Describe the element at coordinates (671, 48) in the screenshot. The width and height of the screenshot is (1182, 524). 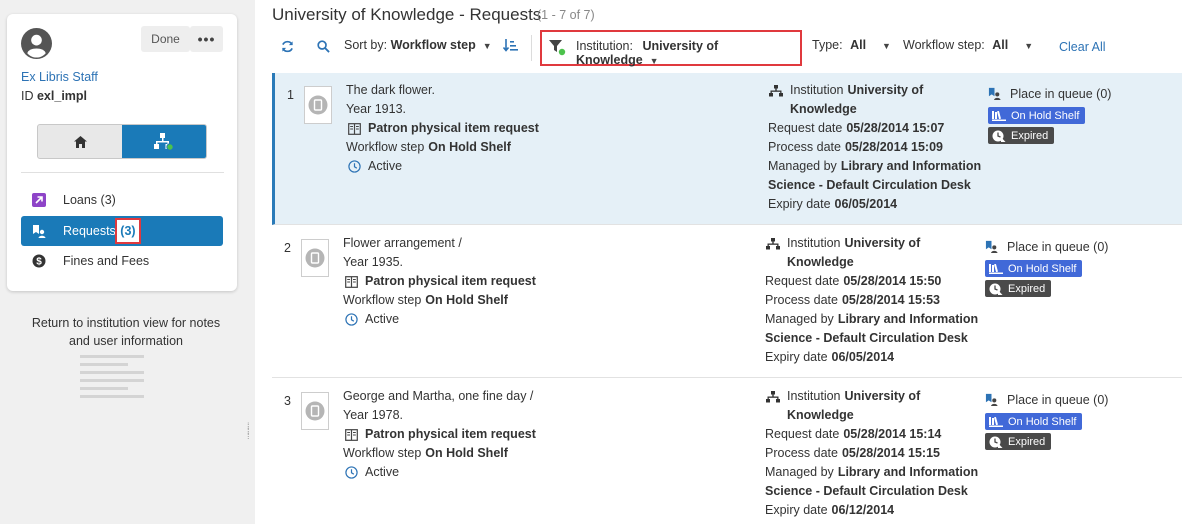
I see `institution-filter-highlight: Institution: University of Knowledge ▼` at that location.